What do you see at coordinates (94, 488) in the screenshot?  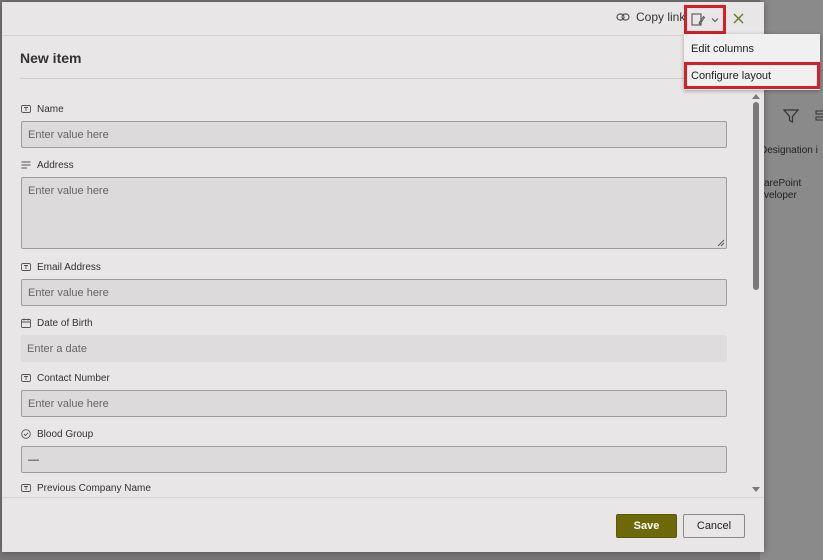 I see `field-label-text: Previous Company Name` at bounding box center [94, 488].